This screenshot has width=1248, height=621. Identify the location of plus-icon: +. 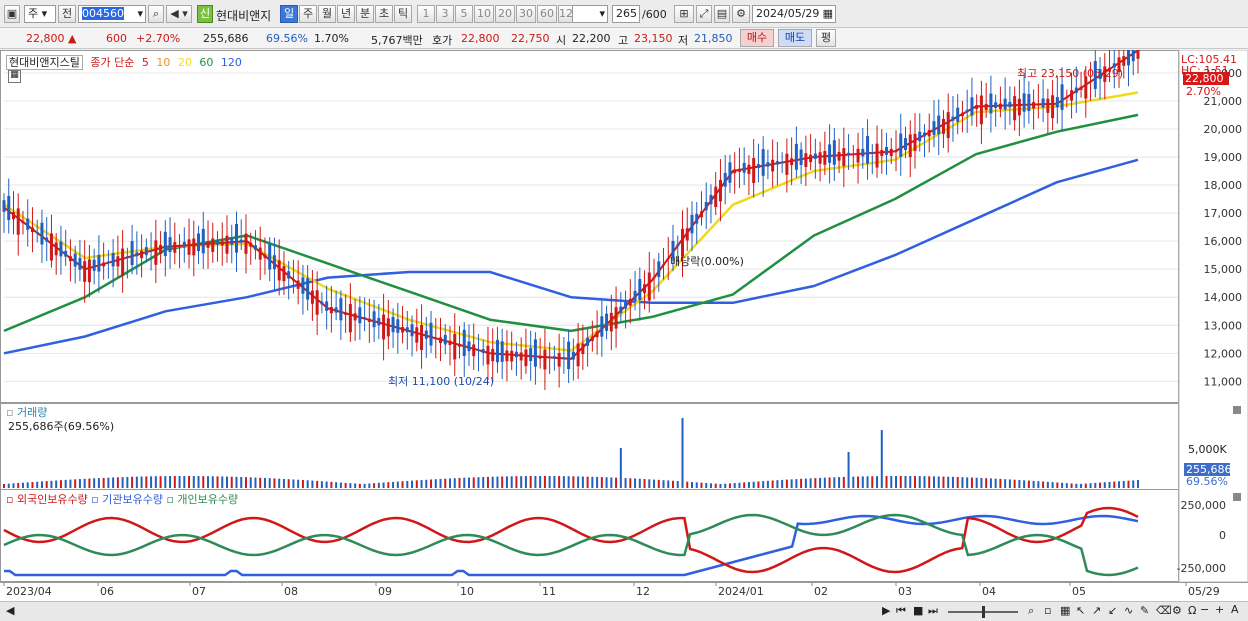
(1219, 609).